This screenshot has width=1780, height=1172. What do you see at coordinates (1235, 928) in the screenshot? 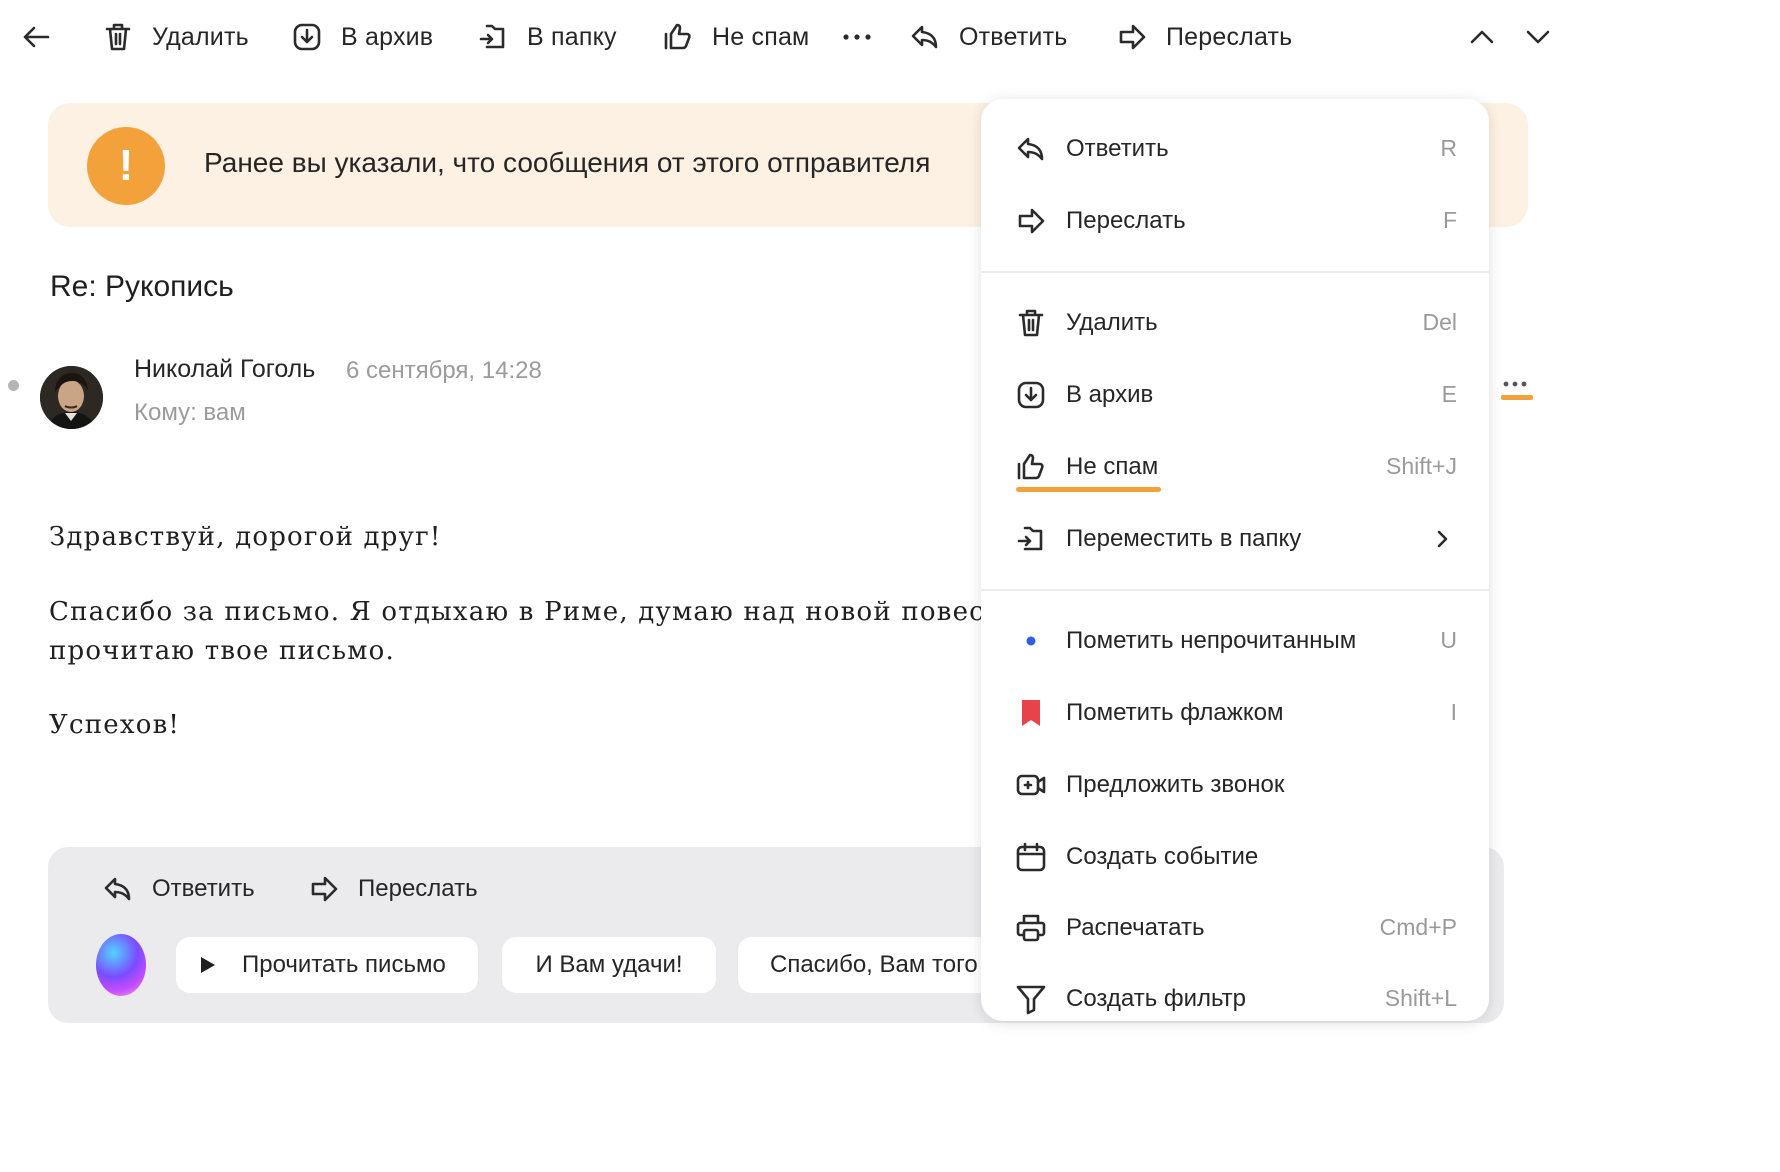
I see `menu-item-print: Распечатать Cmd+P` at bounding box center [1235, 928].